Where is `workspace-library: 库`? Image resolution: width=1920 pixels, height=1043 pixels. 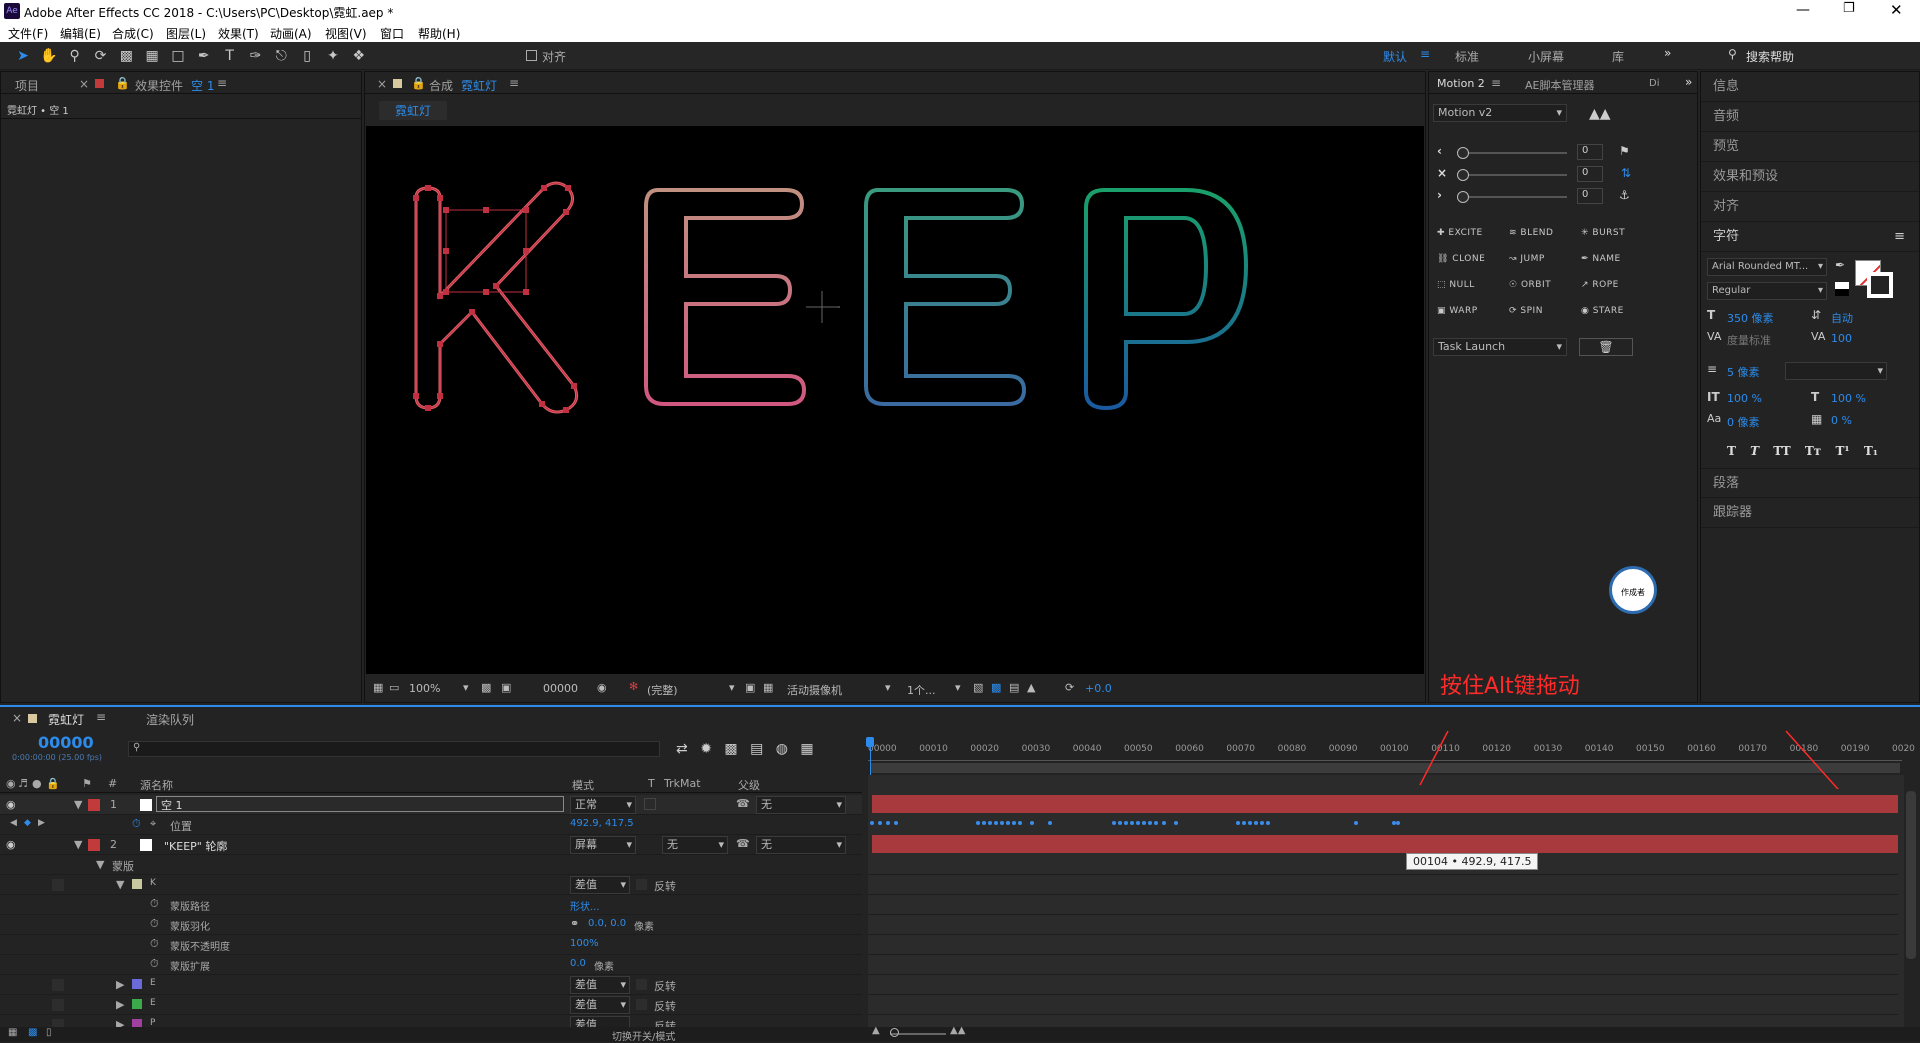
workspace-library: 库 is located at coordinates (1618, 56).